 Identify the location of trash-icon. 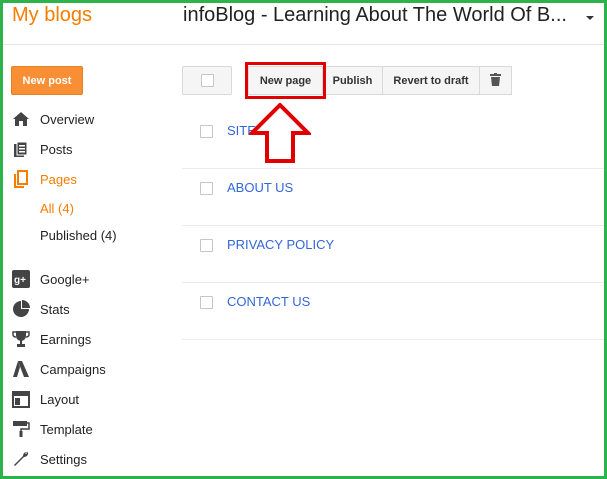
(495, 80).